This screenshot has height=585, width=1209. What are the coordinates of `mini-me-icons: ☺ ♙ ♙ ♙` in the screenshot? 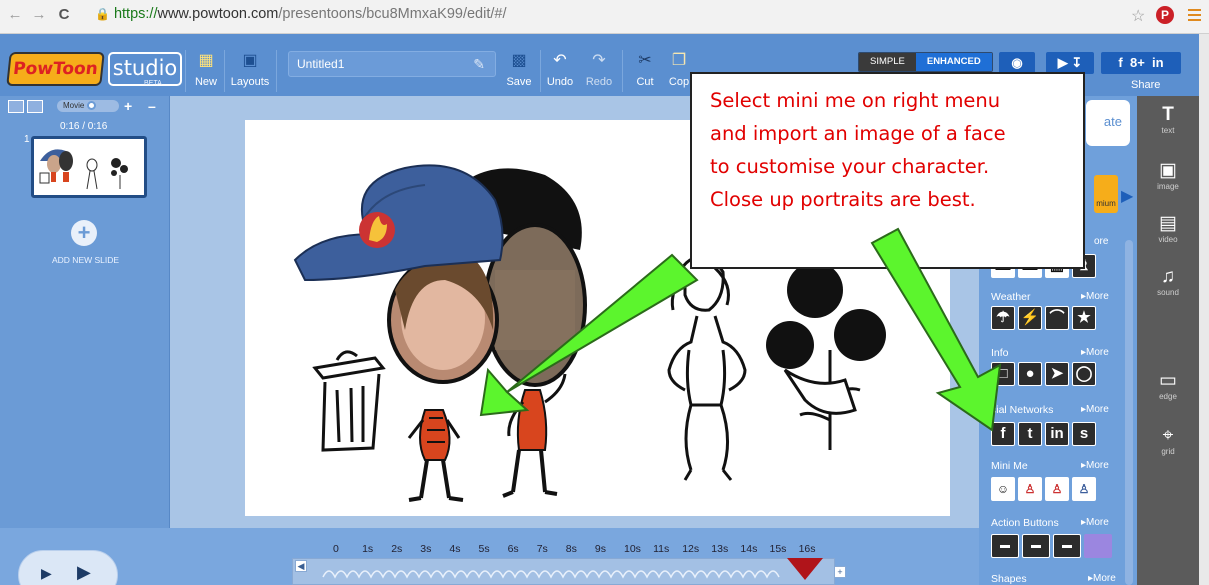 It's located at (1043, 489).